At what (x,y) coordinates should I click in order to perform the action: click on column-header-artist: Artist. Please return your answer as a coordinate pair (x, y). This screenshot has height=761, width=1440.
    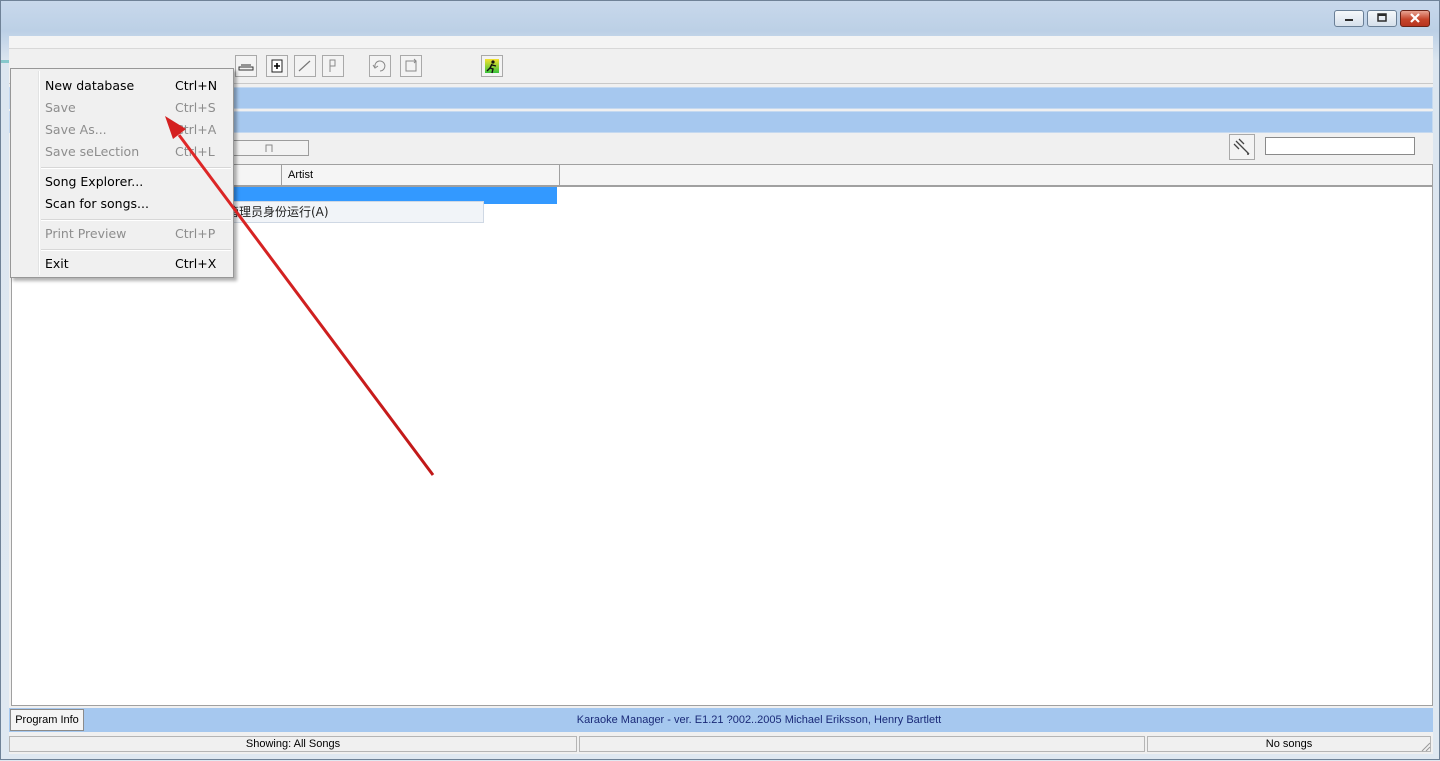
    Looking at the image, I should click on (421, 175).